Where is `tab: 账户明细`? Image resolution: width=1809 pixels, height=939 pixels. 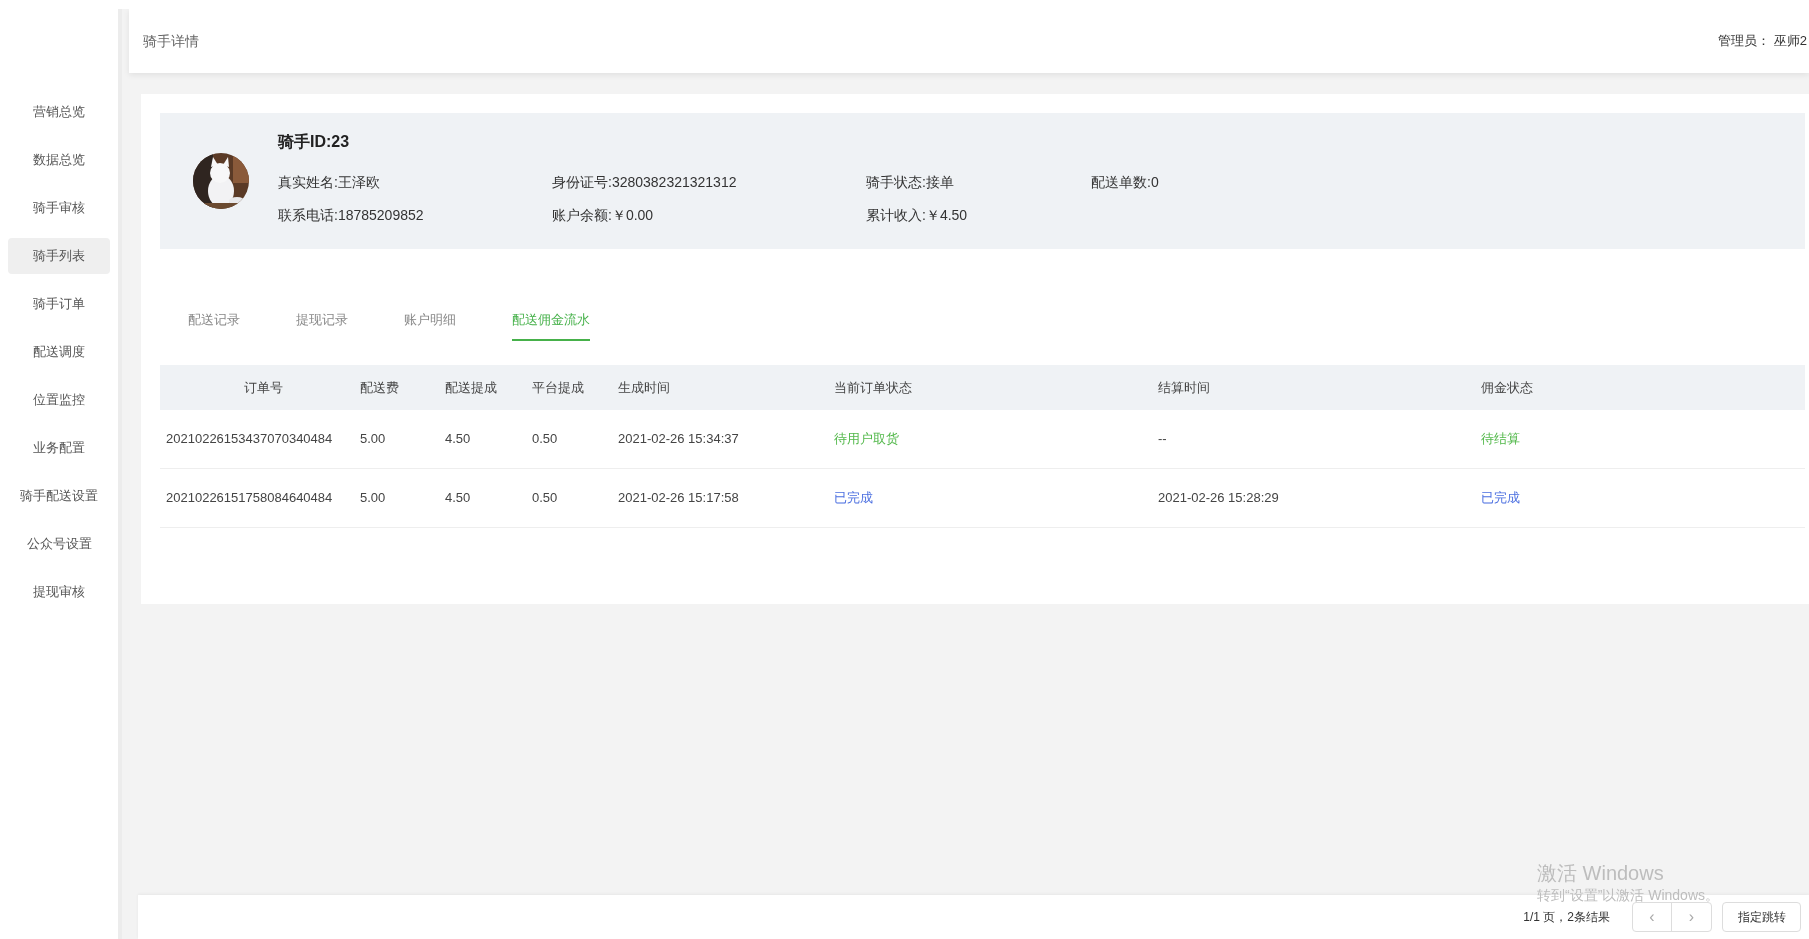
tab: 账户明细 is located at coordinates (430, 325).